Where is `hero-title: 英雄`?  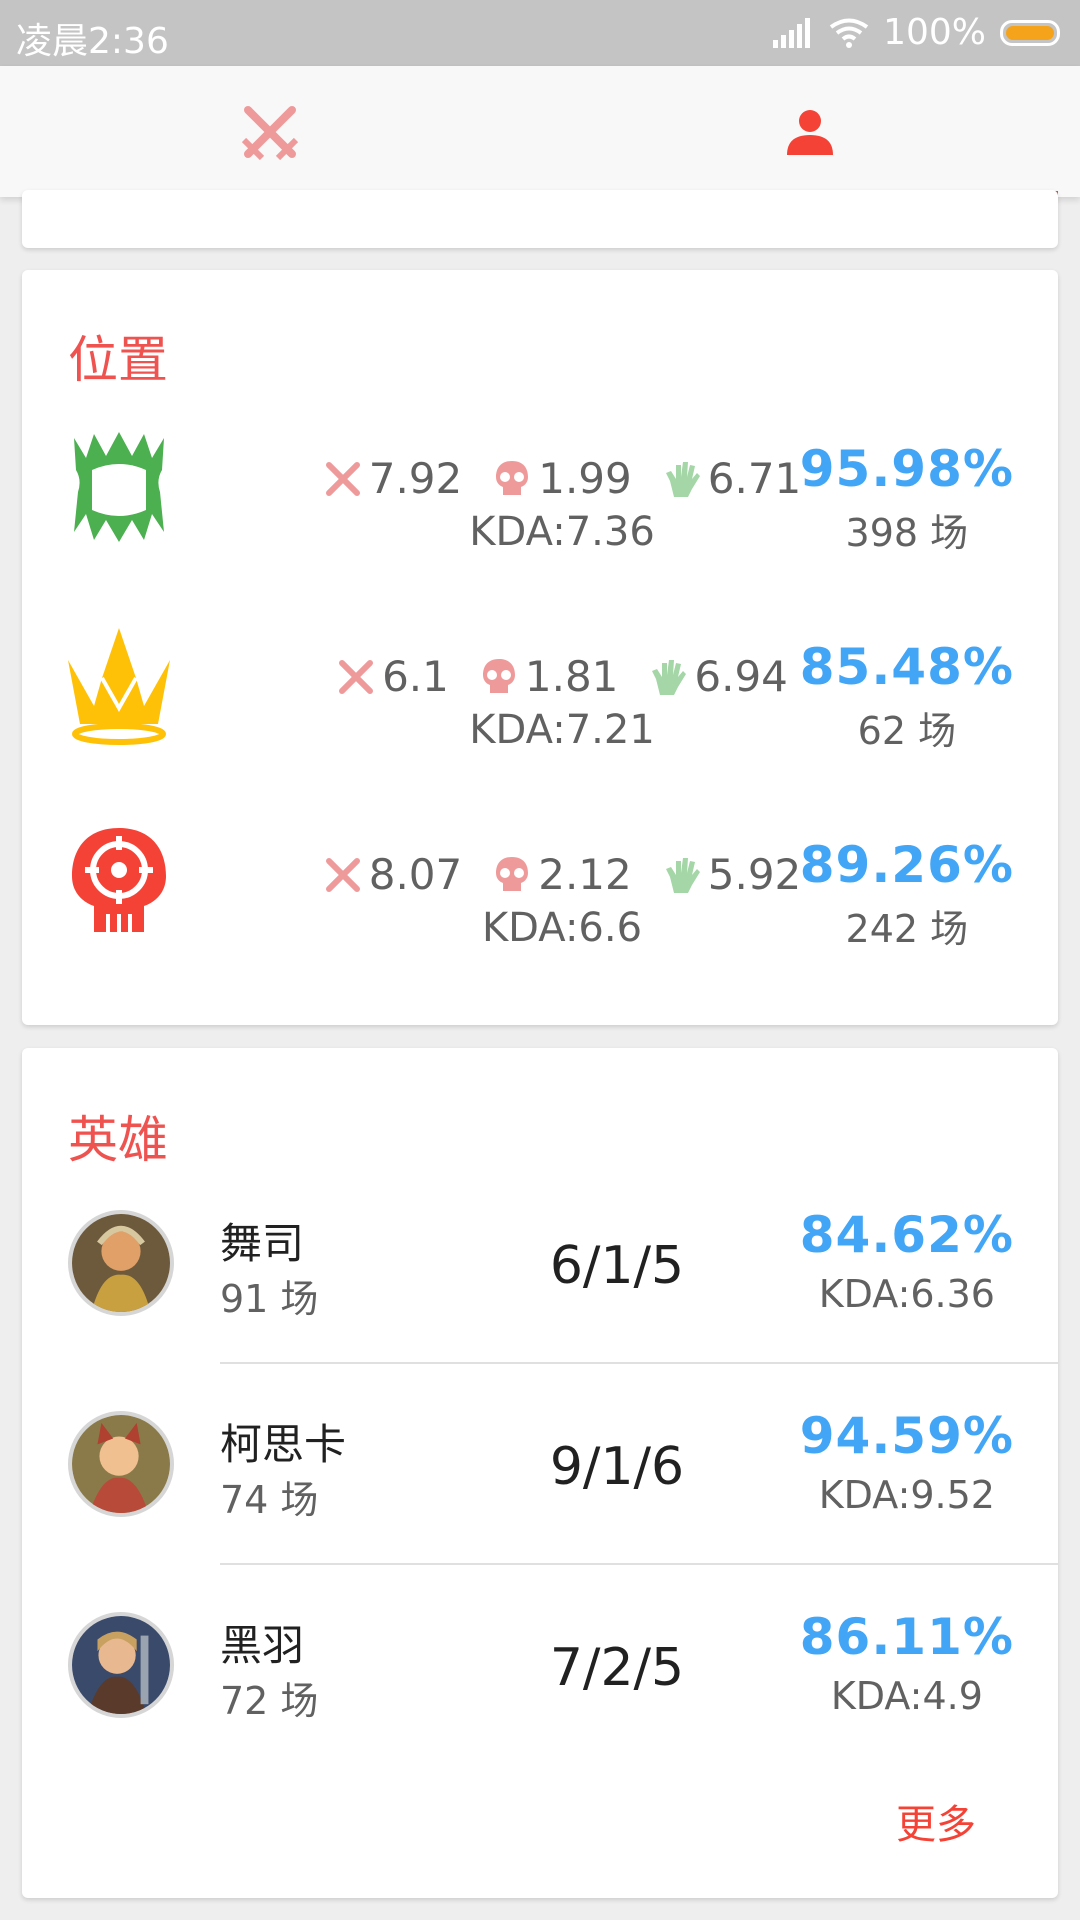 hero-title: 英雄 is located at coordinates (118, 1140).